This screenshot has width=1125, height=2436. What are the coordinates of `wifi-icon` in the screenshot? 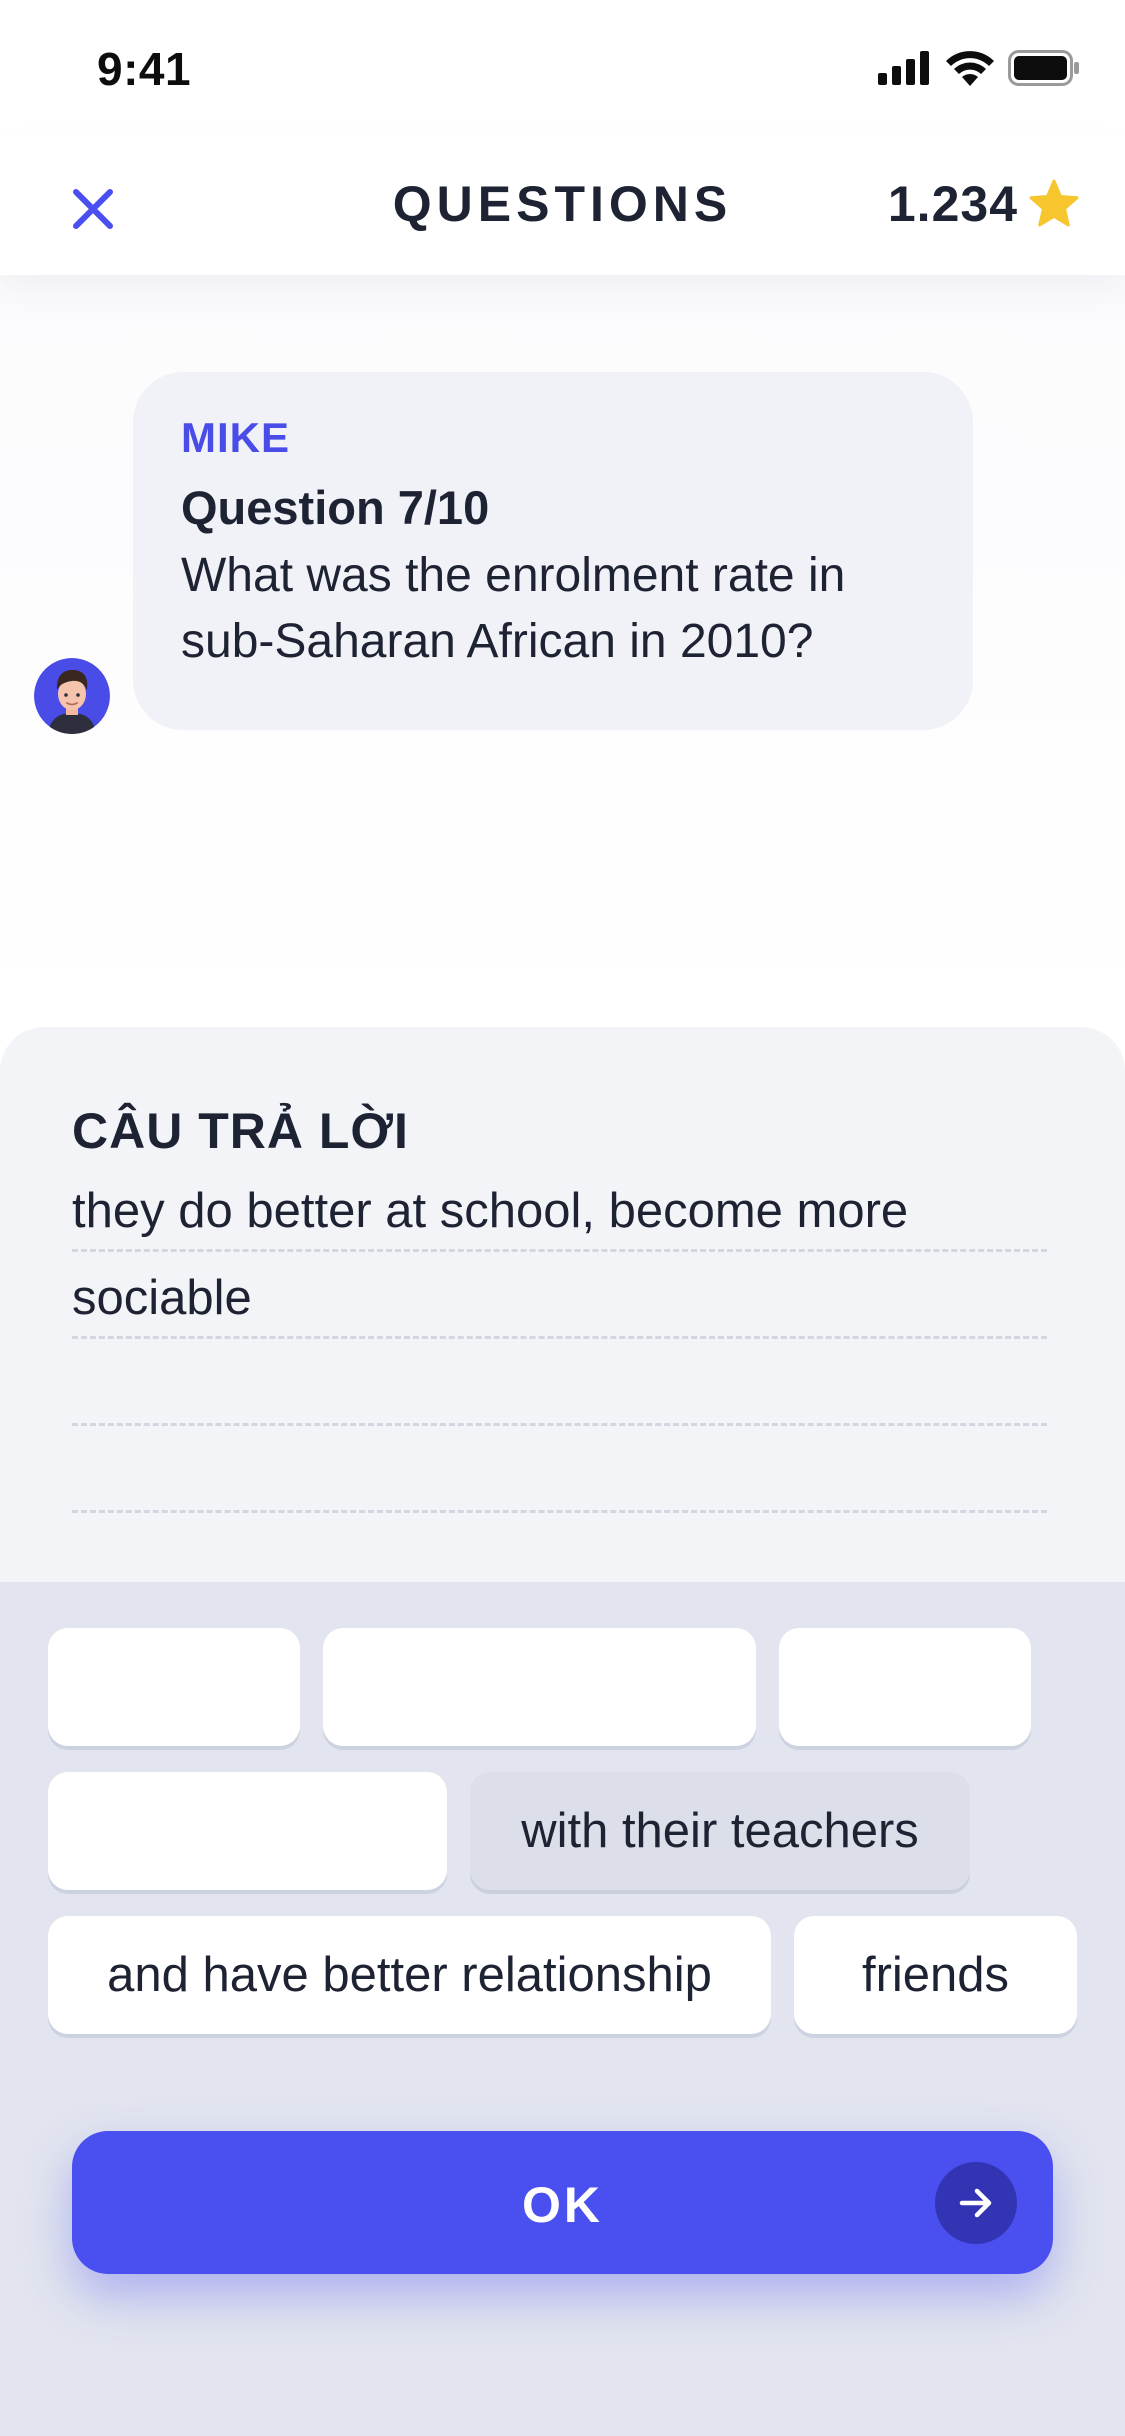 It's located at (970, 68).